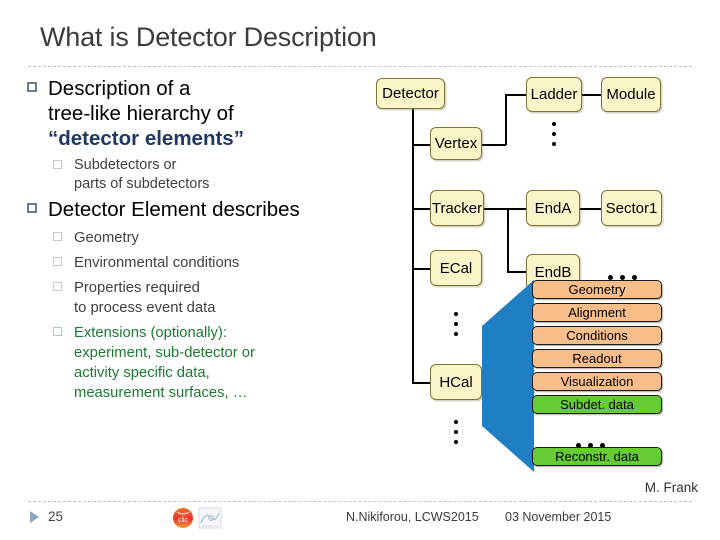  I want to click on bullet-quoted-term: “detector elements”, so click(146, 138).